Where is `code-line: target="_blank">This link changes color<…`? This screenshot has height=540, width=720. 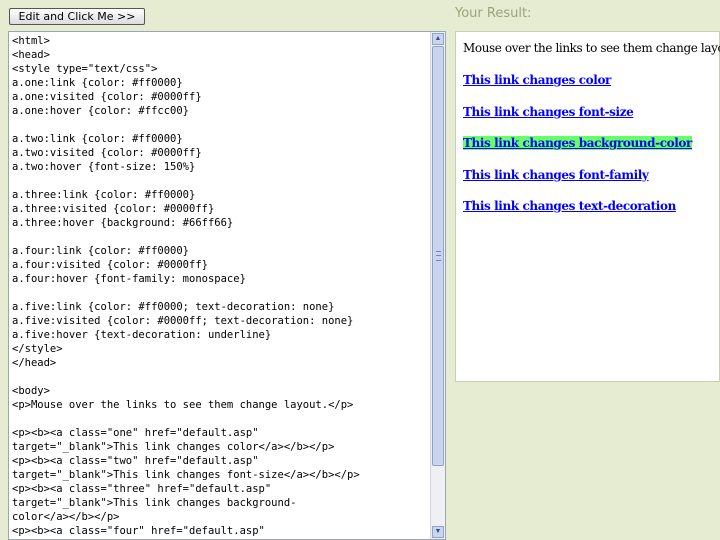
code-line: target="_blank">This link changes color<… is located at coordinates (222, 447).